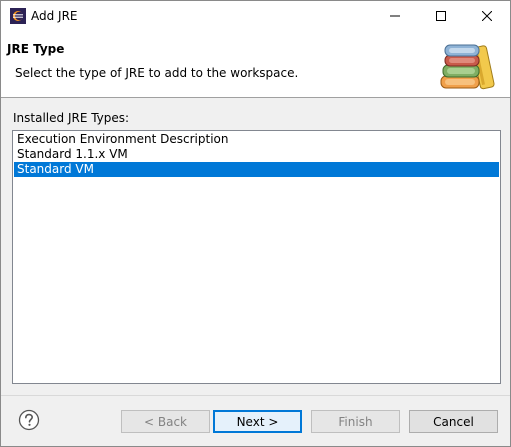  I want to click on list-item-execution-environment-description: Execution Environment Description, so click(256, 139).